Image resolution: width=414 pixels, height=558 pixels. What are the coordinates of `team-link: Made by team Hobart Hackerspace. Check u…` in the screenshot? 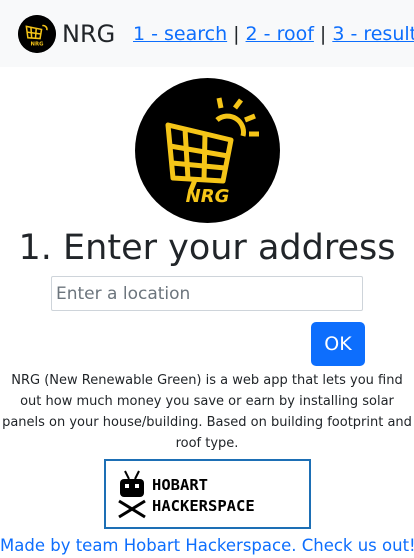 It's located at (207, 546).